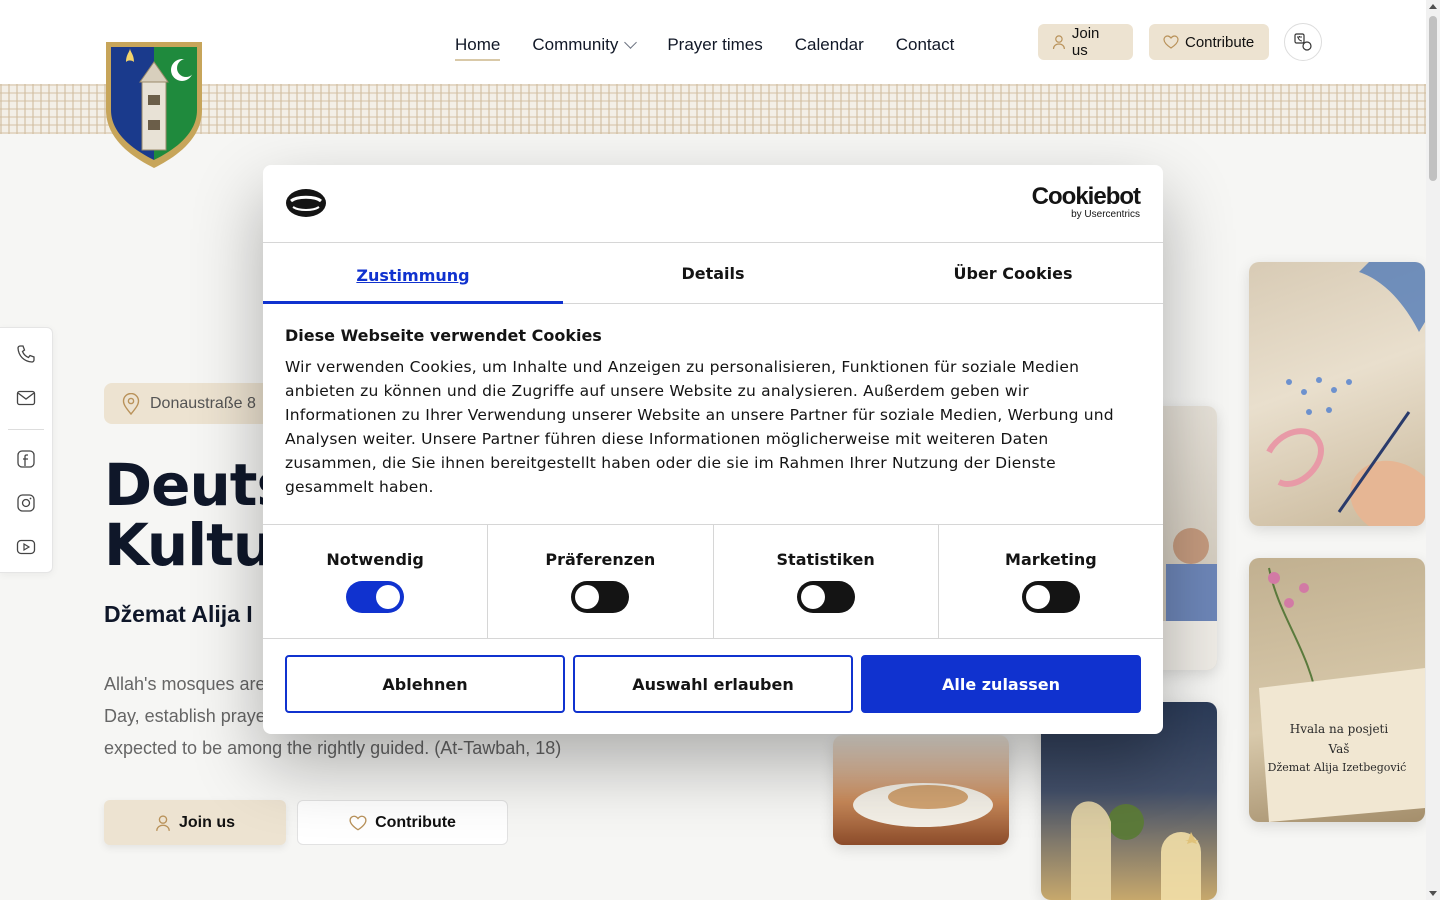 The image size is (1440, 900). I want to click on cookie-dialog-header: Cookiebot by Usercentrics, so click(713, 204).